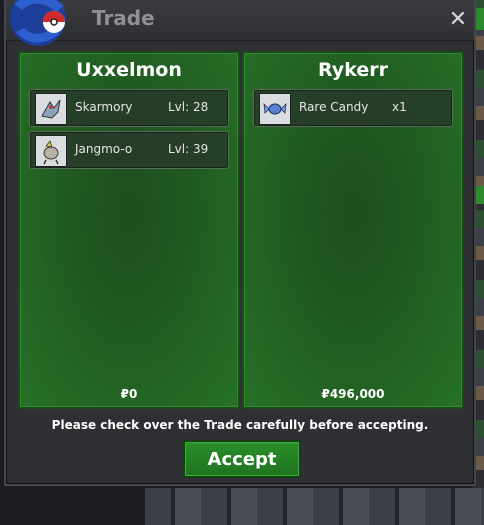  What do you see at coordinates (129, 394) in the screenshot?
I see `left-money-amount: ₽0` at bounding box center [129, 394].